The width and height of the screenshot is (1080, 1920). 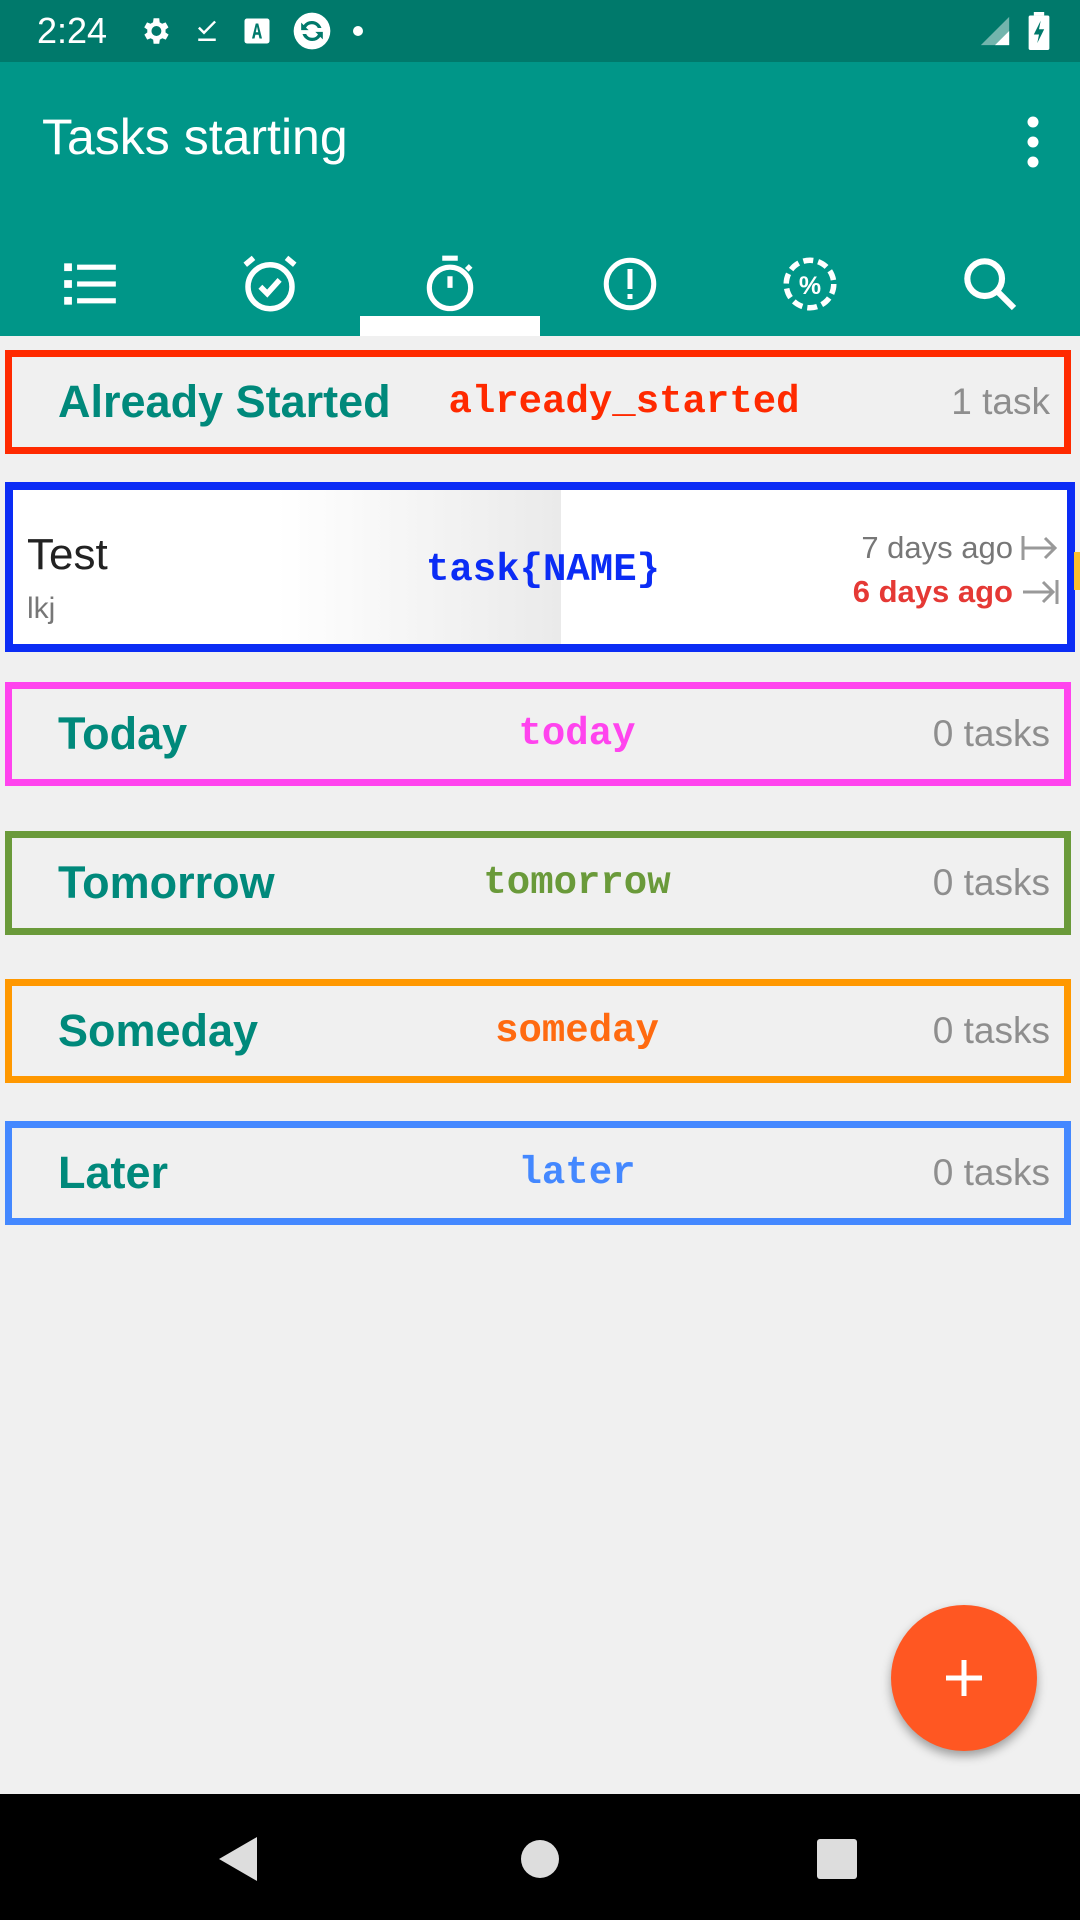 What do you see at coordinates (72, 30) in the screenshot?
I see `status-time: 2:24` at bounding box center [72, 30].